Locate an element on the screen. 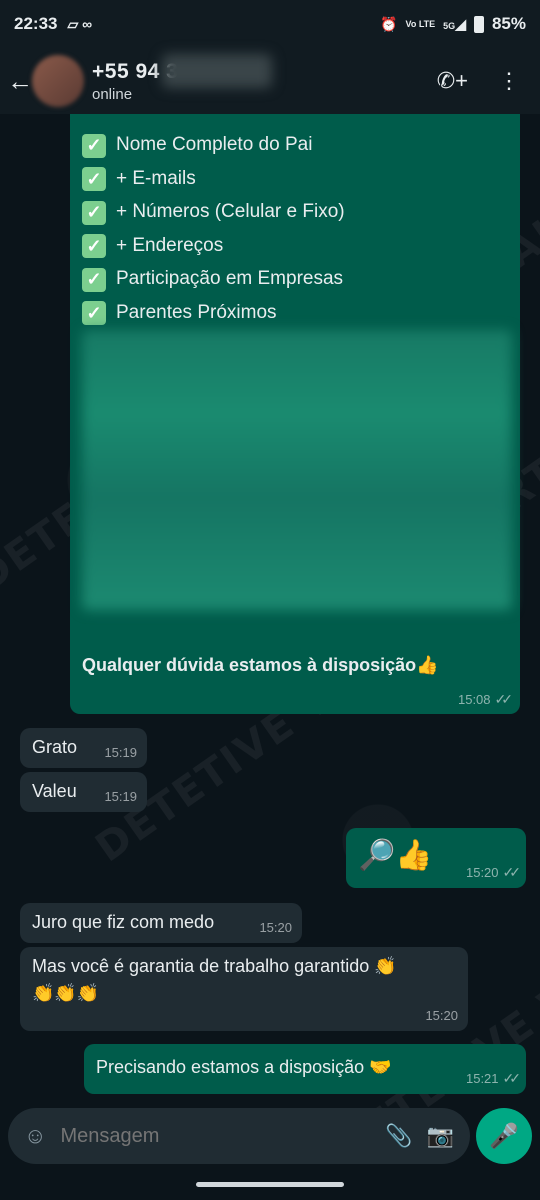 The height and width of the screenshot is (1200, 540). contact-status: online is located at coordinates (112, 94).